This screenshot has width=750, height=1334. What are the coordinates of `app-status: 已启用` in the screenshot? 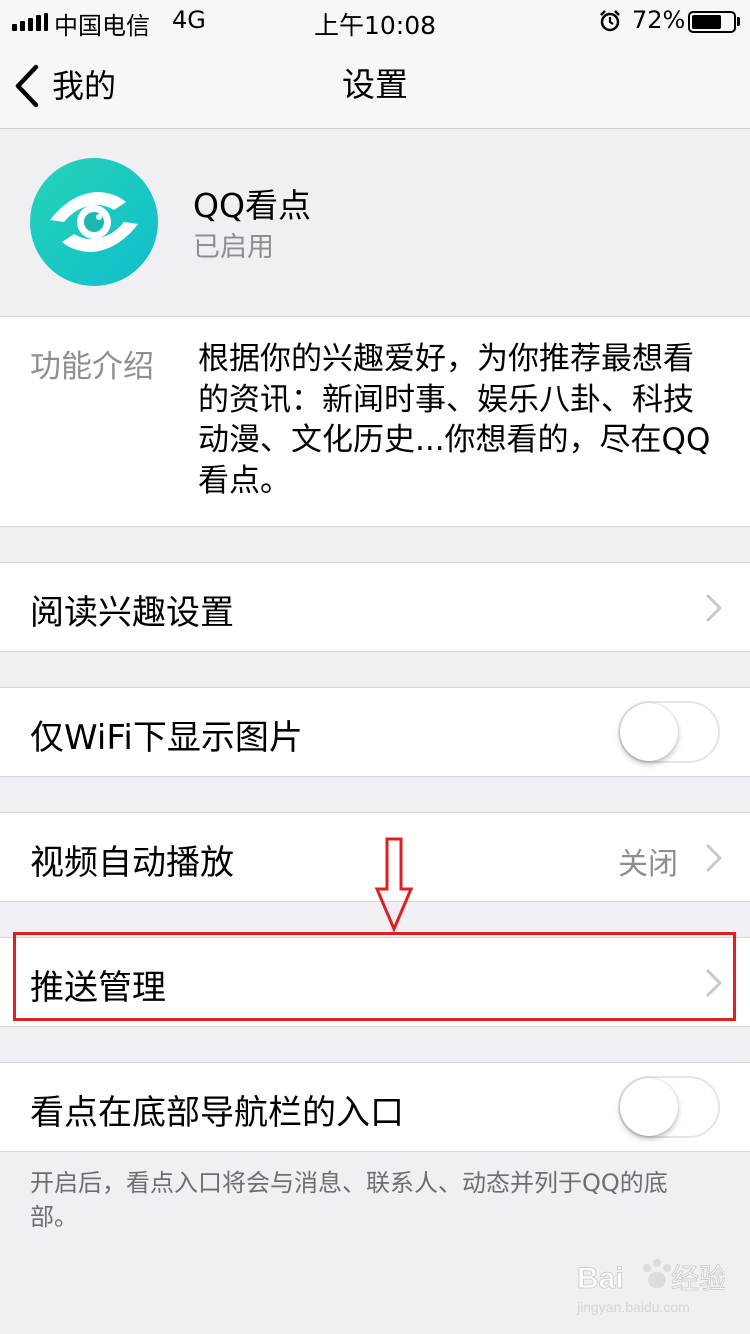 It's located at (233, 247).